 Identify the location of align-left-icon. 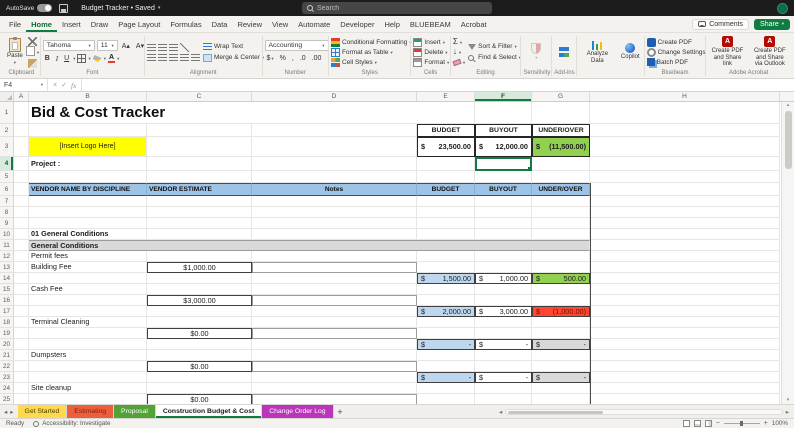
(151, 57).